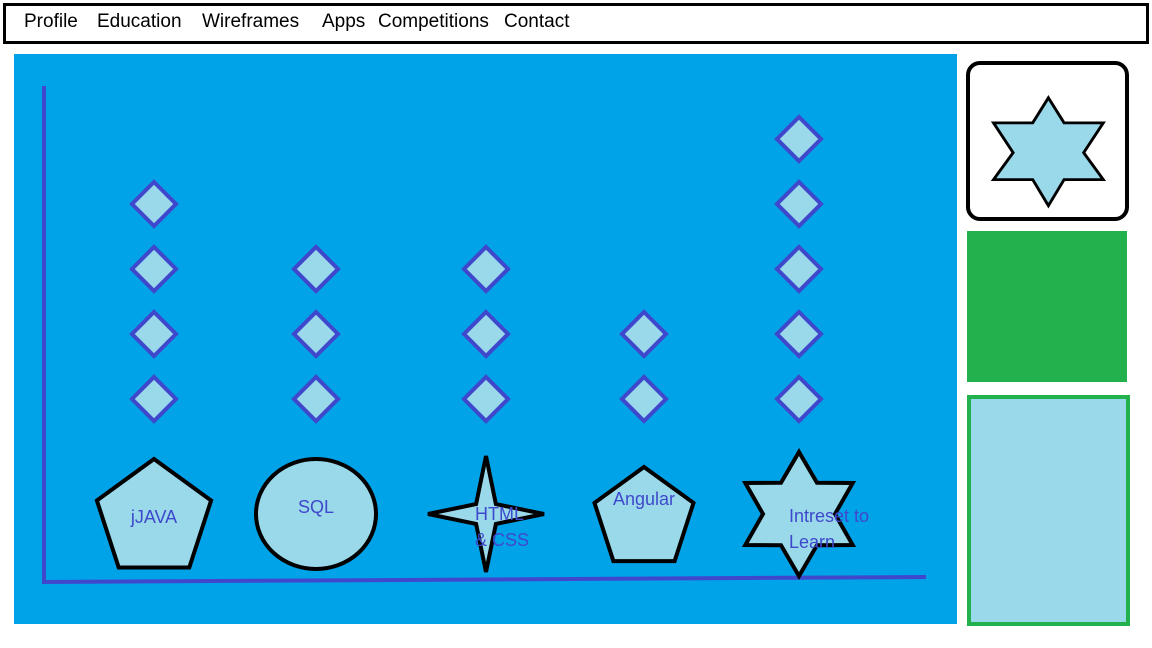  What do you see at coordinates (1048, 510) in the screenshot?
I see `sidebar-light-block` at bounding box center [1048, 510].